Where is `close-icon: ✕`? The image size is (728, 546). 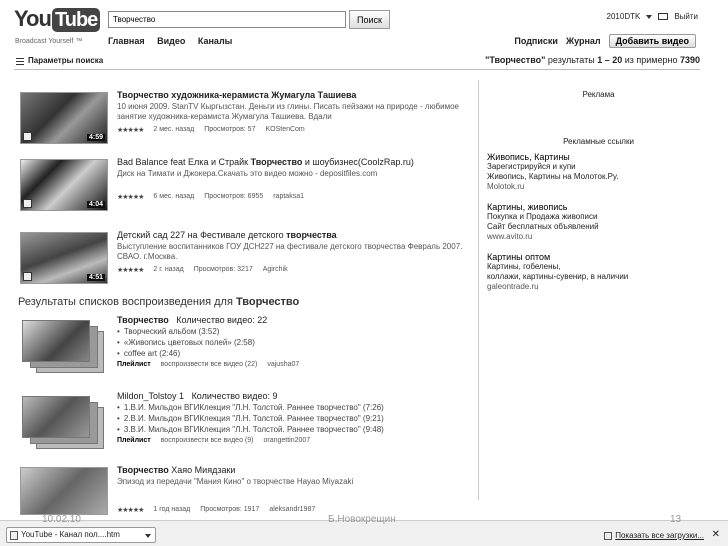 close-icon: ✕ is located at coordinates (716, 534).